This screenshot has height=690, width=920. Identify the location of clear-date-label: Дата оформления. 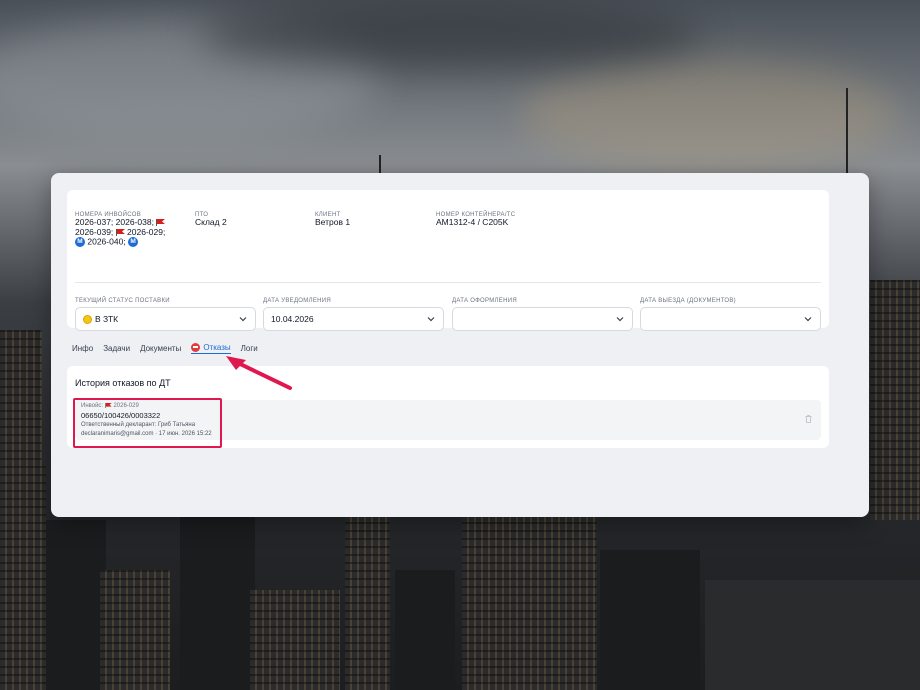
(484, 301).